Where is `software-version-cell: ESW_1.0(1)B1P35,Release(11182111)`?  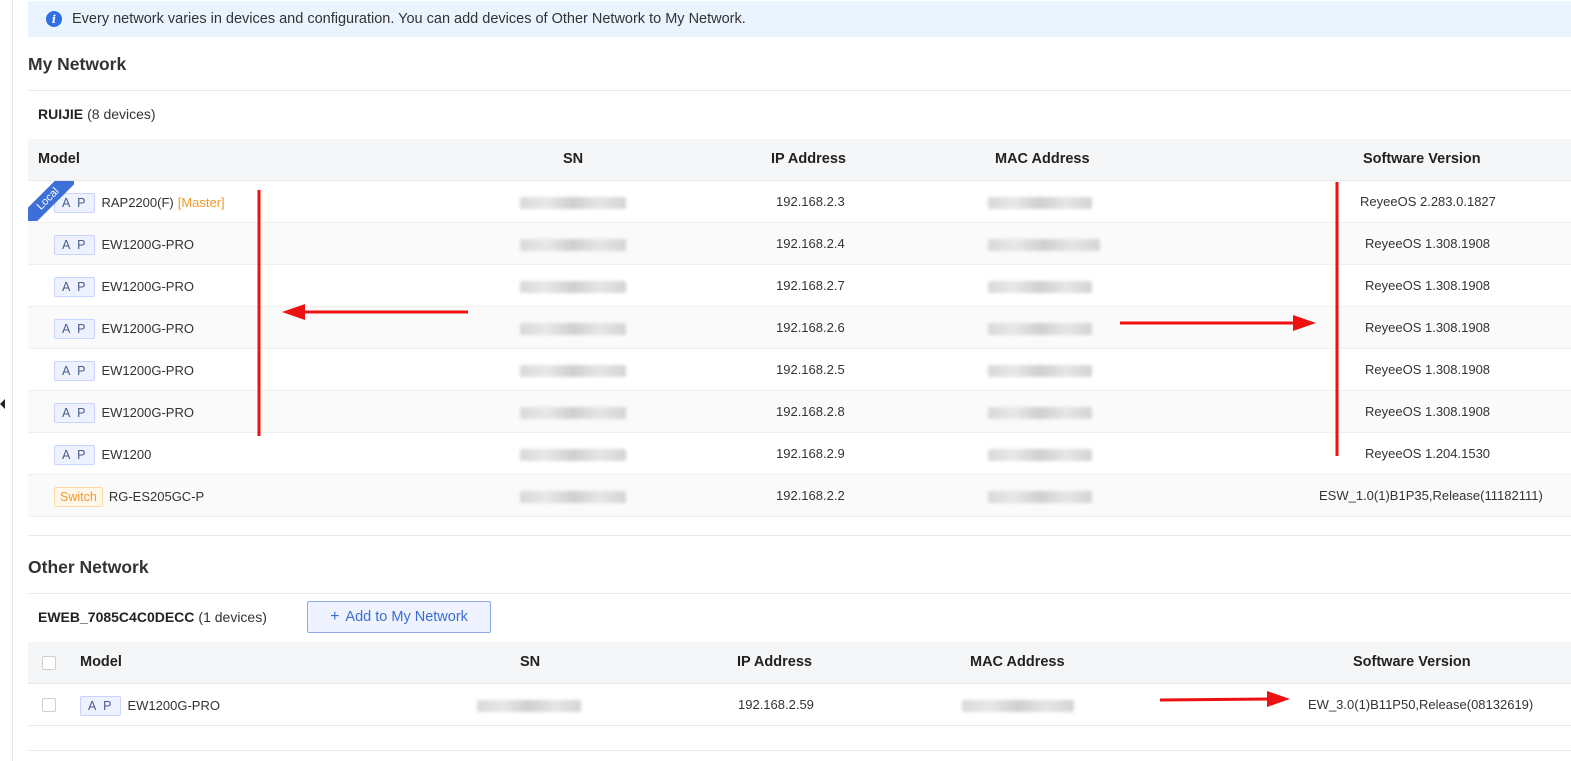 software-version-cell: ESW_1.0(1)B1P35,Release(11182111) is located at coordinates (1431, 495).